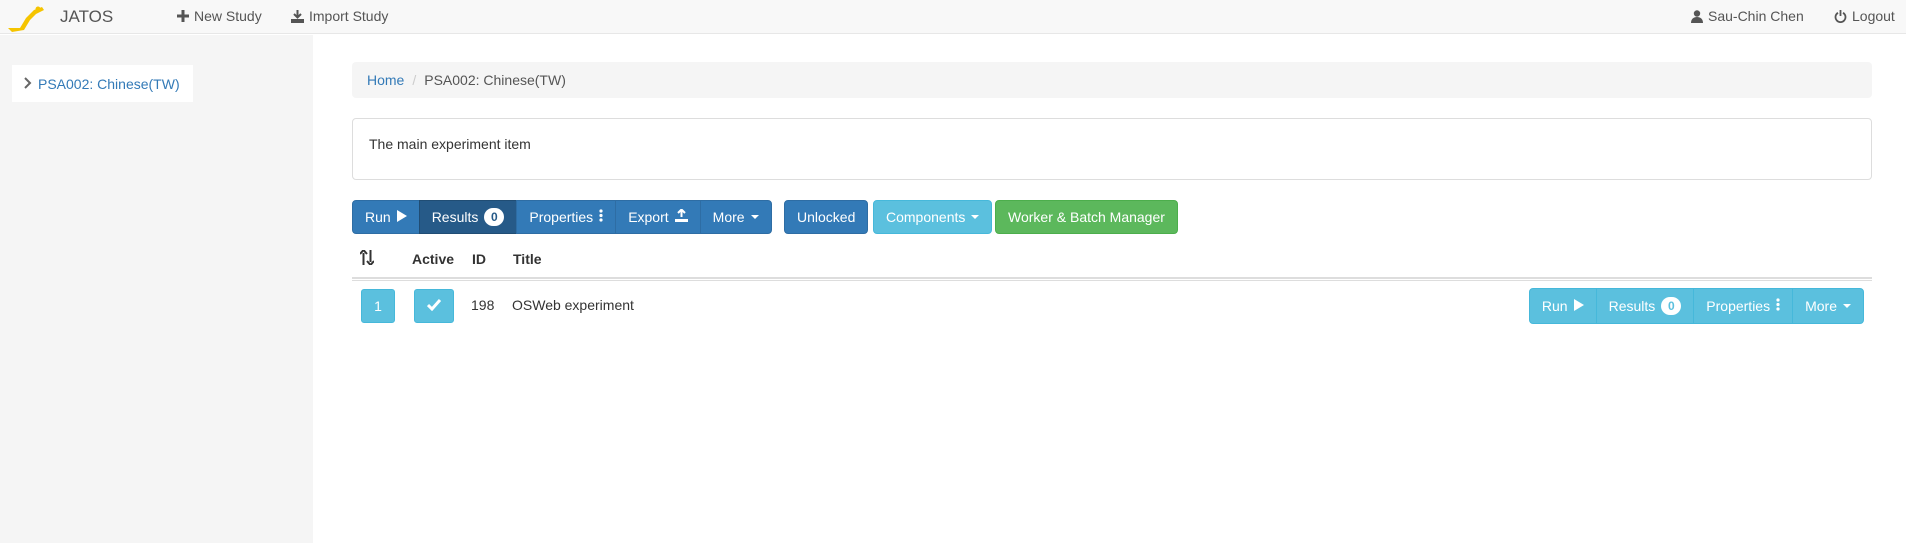 Image resolution: width=1906 pixels, height=543 pixels. I want to click on import-icon, so click(297, 16).